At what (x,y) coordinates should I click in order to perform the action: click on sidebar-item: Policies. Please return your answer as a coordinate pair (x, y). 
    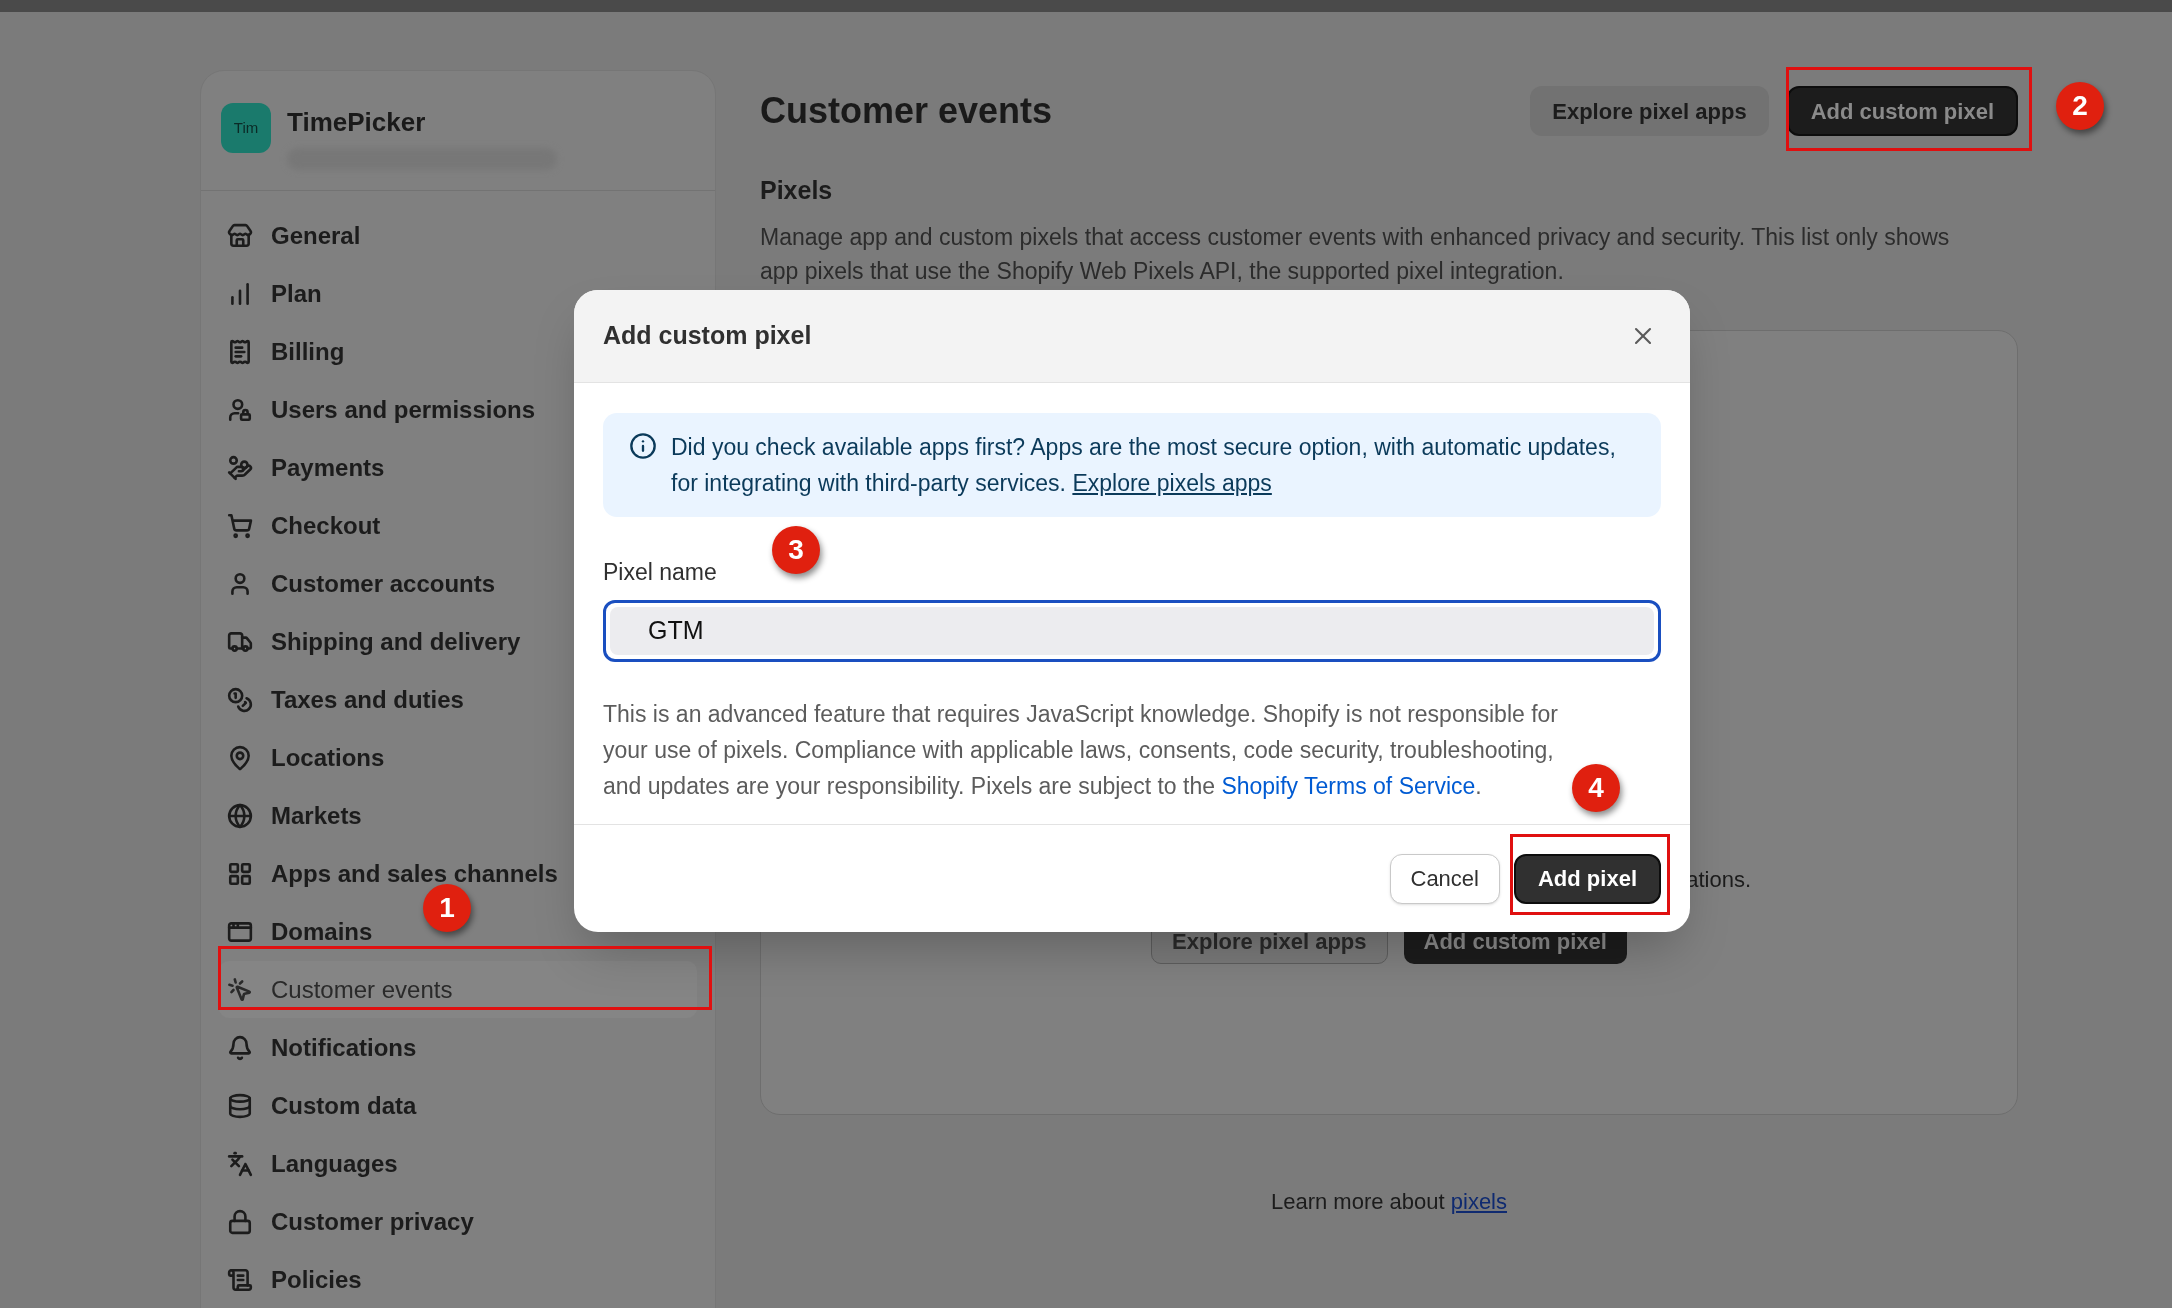
    Looking at the image, I should click on (458, 1279).